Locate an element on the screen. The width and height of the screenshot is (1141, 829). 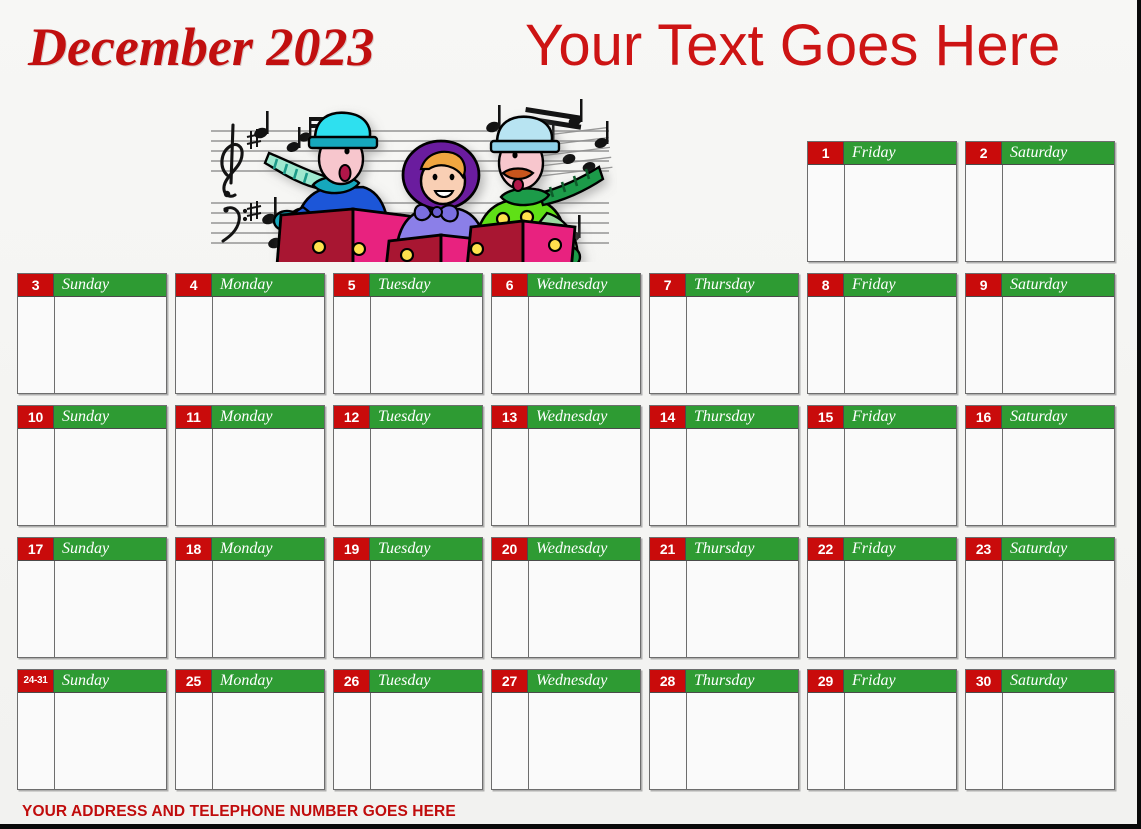
day-number: 25 is located at coordinates (194, 681).